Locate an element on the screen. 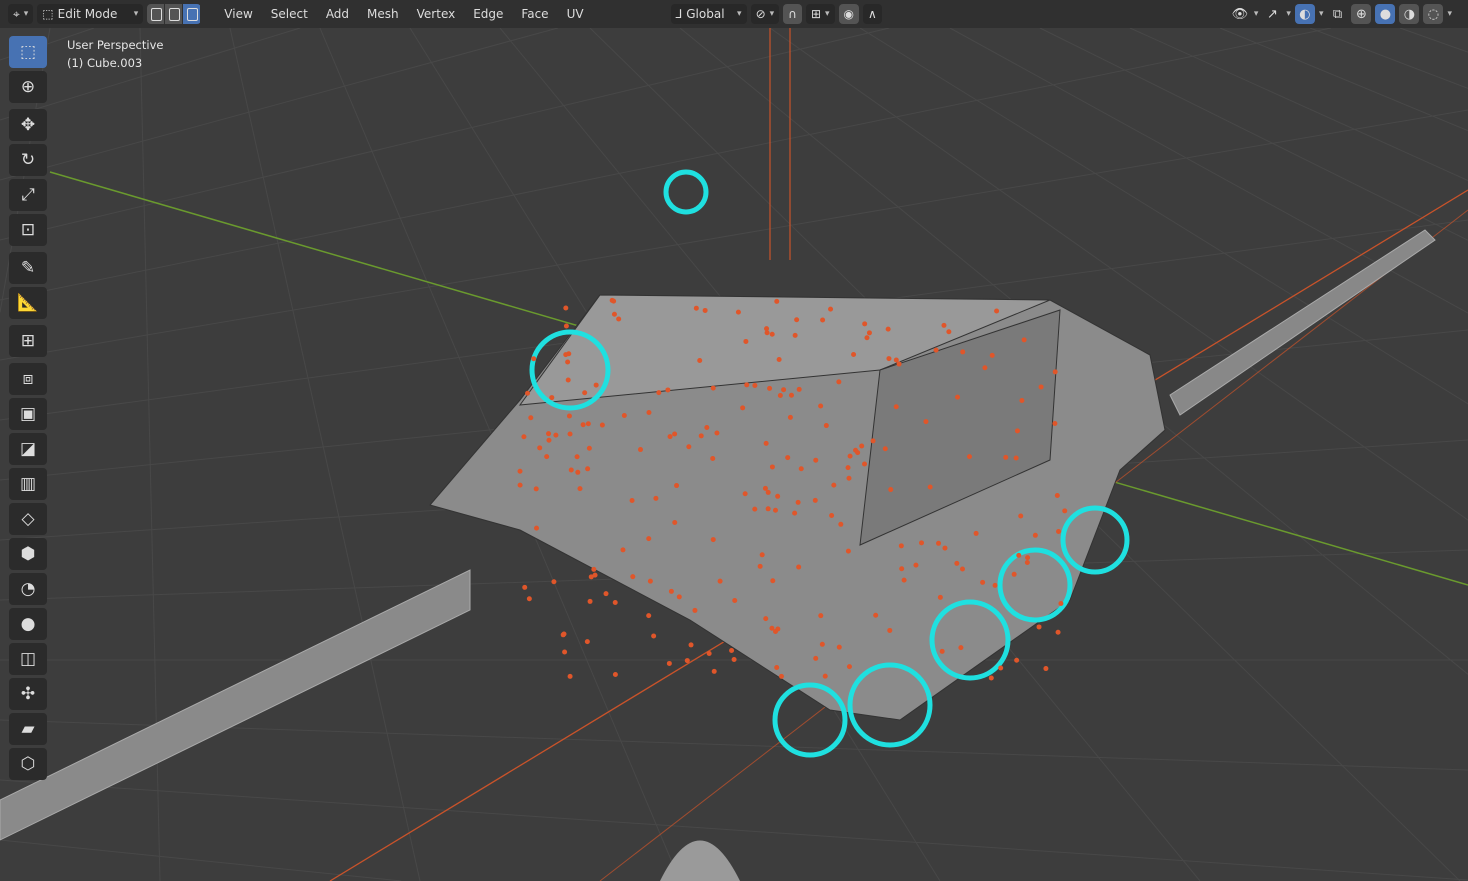  annotate-icon: ✎ is located at coordinates (28, 268).